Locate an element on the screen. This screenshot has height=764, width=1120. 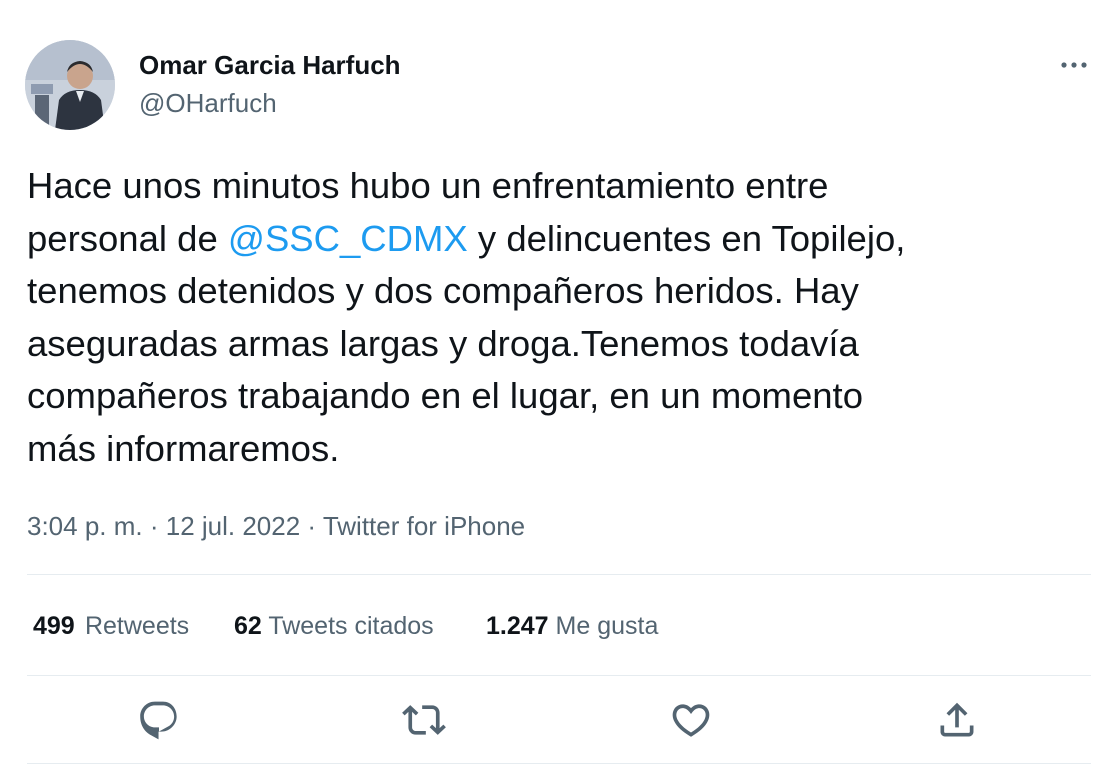
more-horizontal-icon is located at coordinates (1074, 65).